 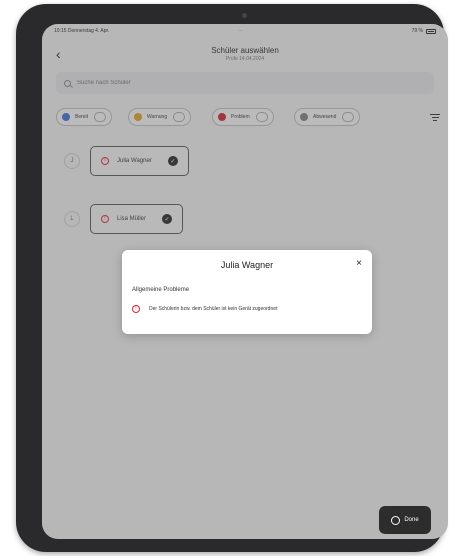 I want to click on warning-icon: !, so click(x=136, y=309).